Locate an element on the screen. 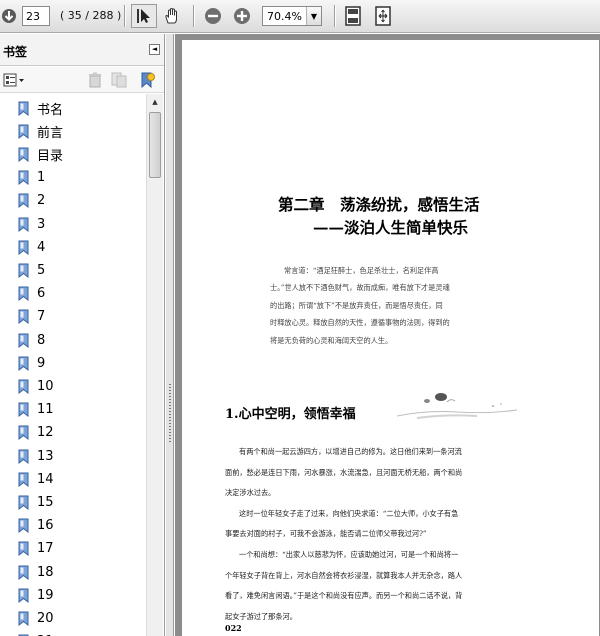 This screenshot has height=636, width=600. body-line: 看了，难免闲言闲语。”于是这个和尚没有应声。而另一个和尚二话不说，背 is located at coordinates (344, 596).